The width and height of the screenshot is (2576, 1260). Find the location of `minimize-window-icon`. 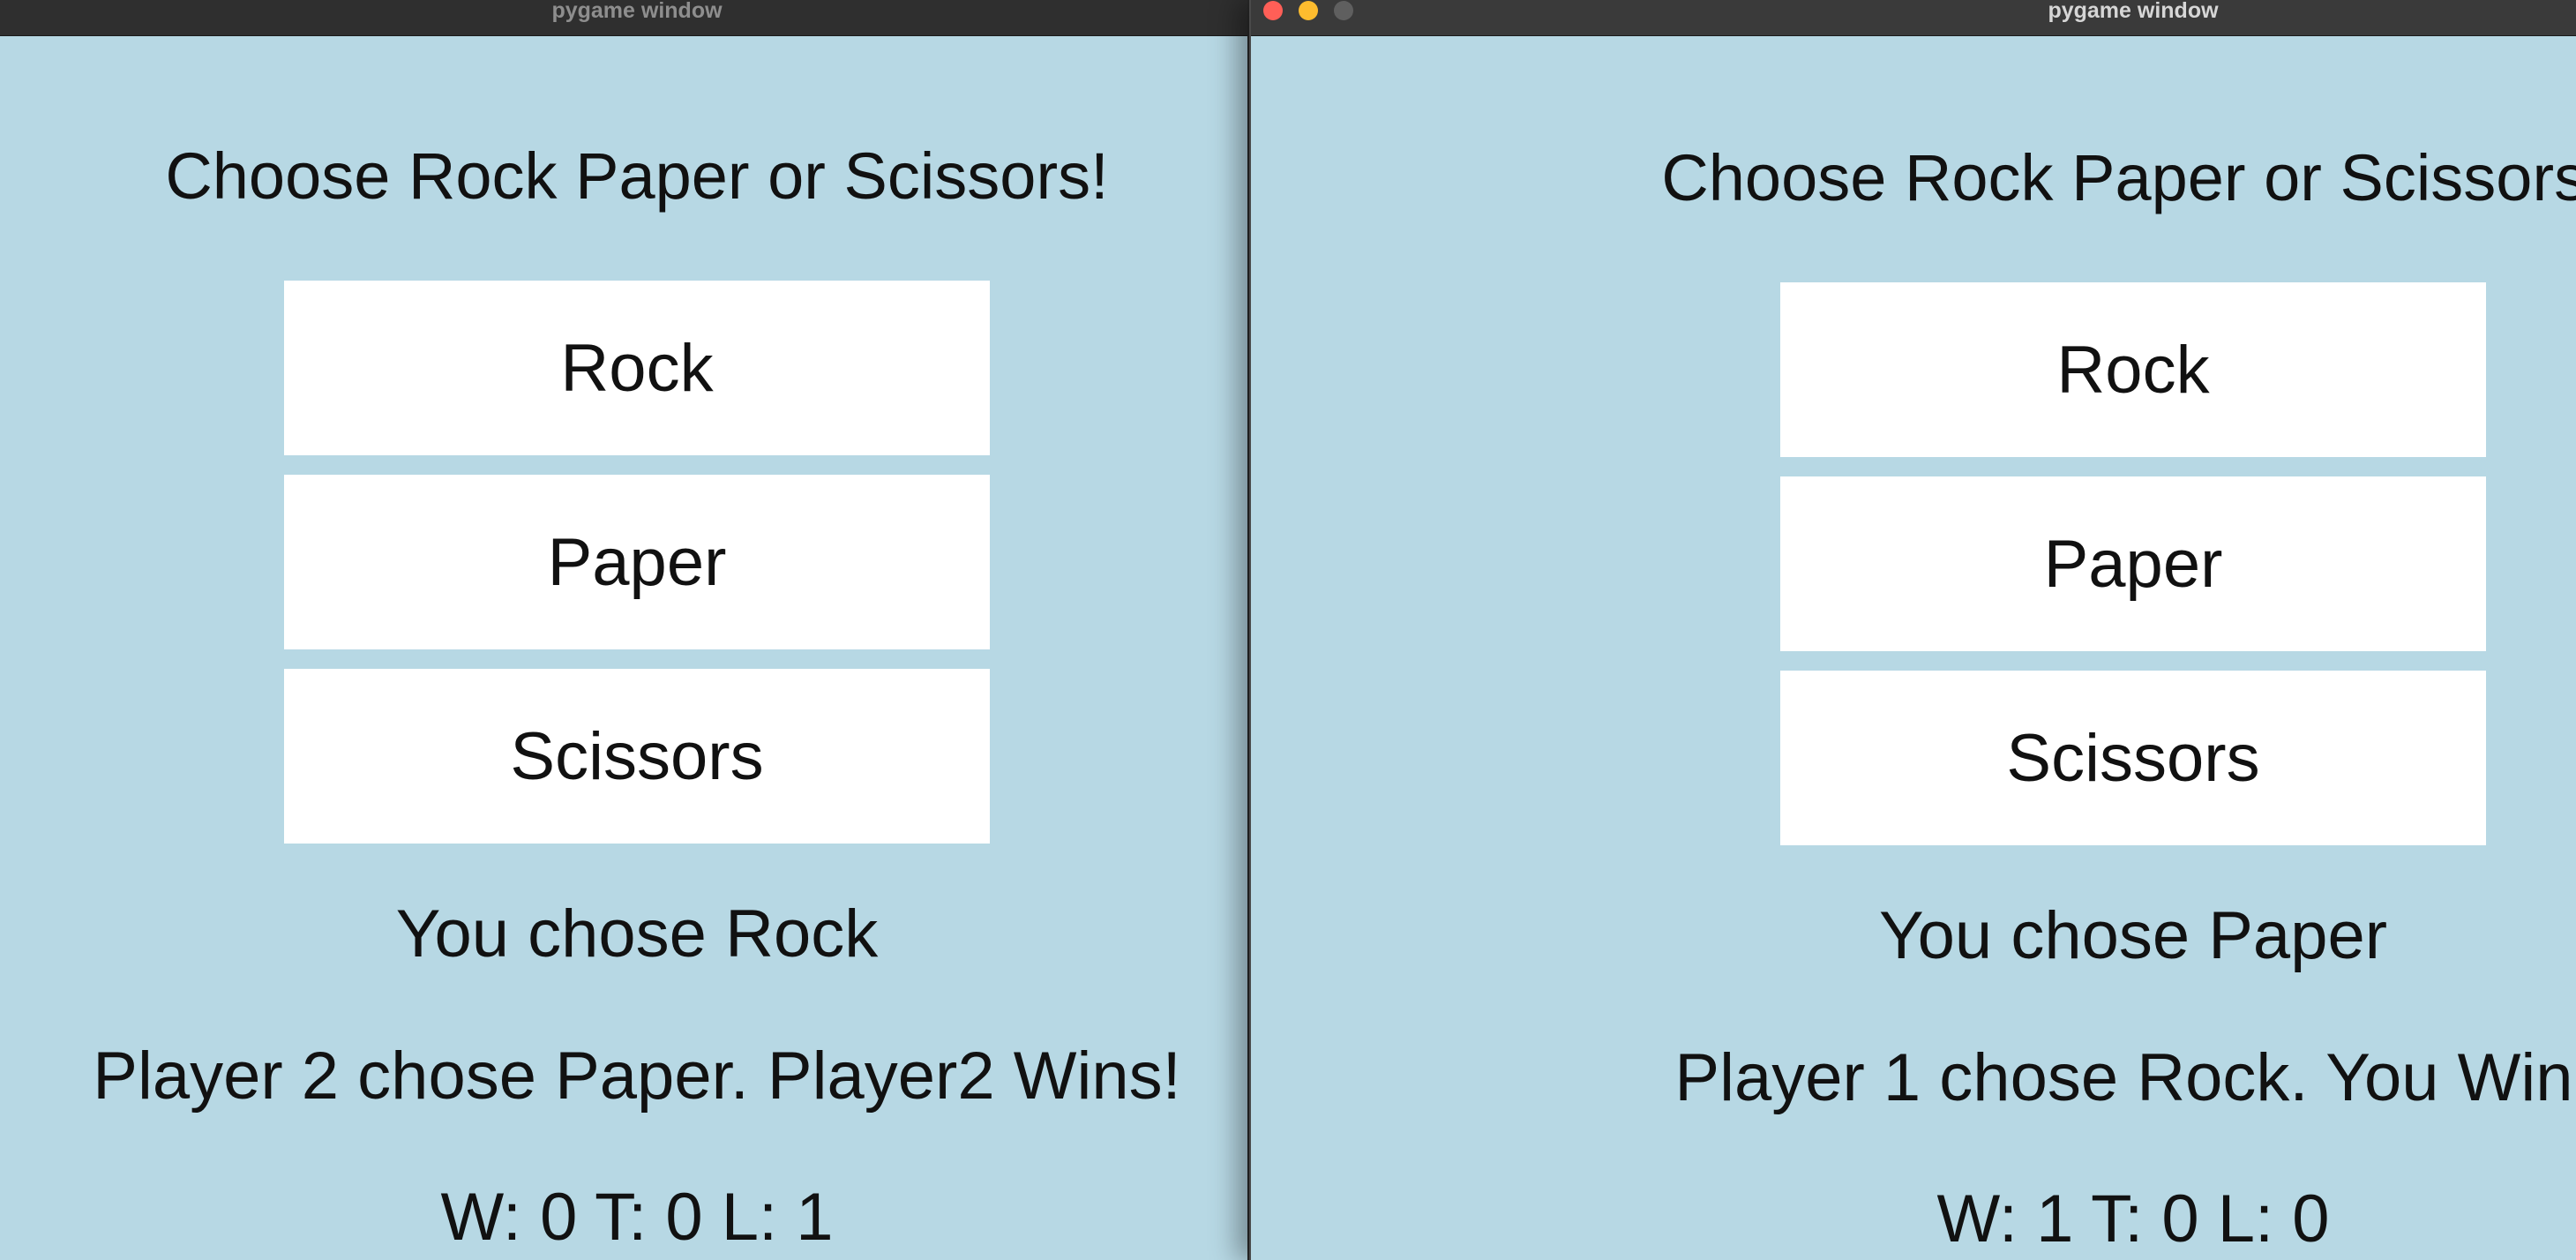

minimize-window-icon is located at coordinates (1309, 10).